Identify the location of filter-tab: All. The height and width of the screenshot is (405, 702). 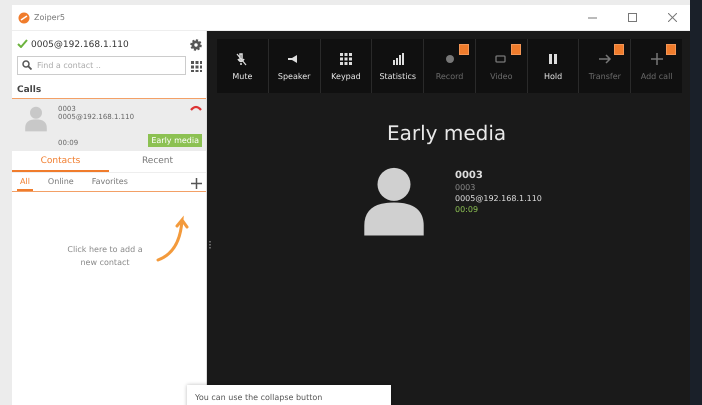
(25, 183).